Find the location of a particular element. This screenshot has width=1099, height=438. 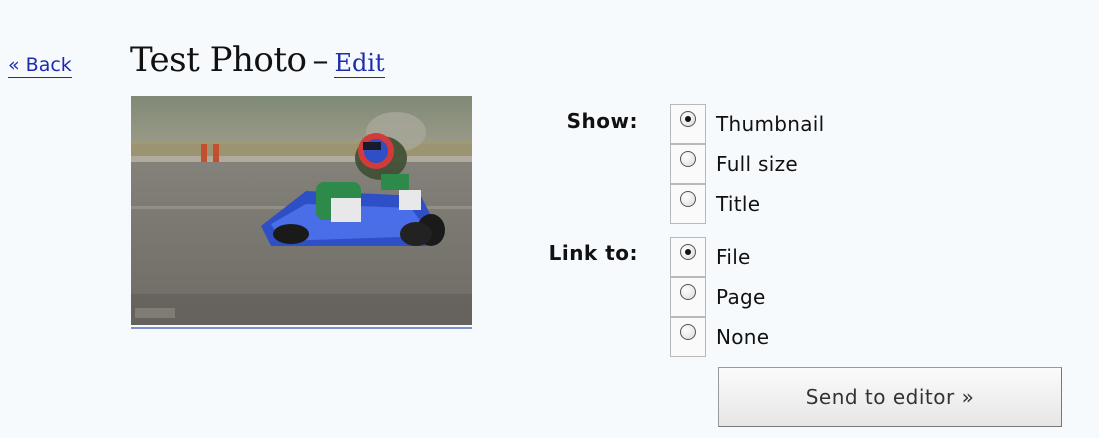

show-option-full-size: Full size is located at coordinates (734, 164).